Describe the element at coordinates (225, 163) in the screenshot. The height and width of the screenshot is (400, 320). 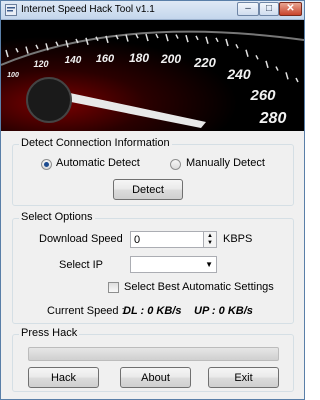
I see `manually-detect-label: Manually Detect` at that location.